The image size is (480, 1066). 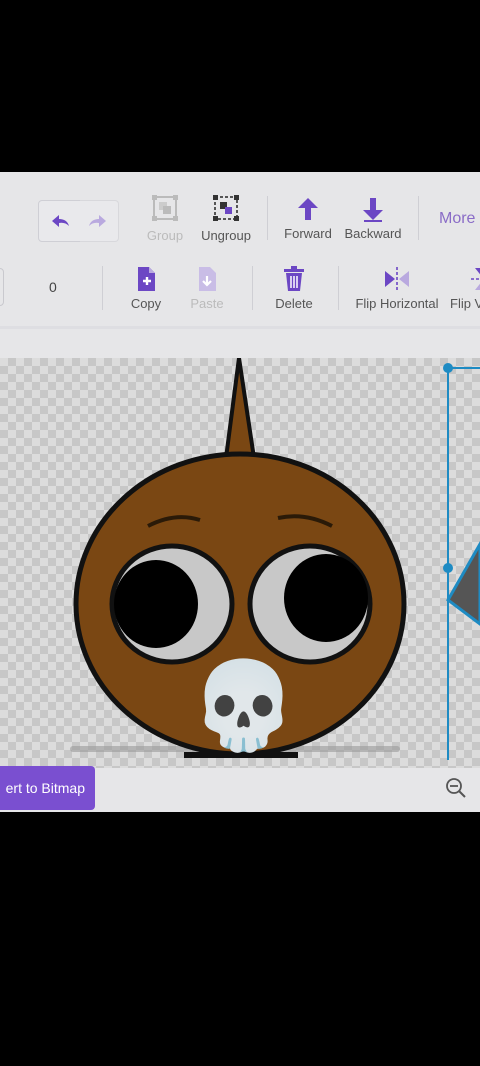 What do you see at coordinates (397, 303) in the screenshot?
I see `flip-horizontal-label: Flip Horizontal` at bounding box center [397, 303].